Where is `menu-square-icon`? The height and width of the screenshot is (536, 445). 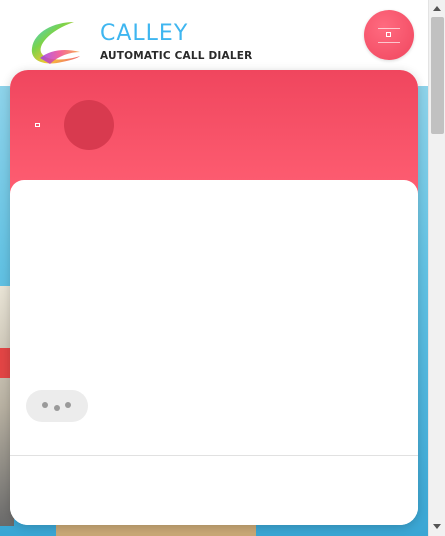 menu-square-icon is located at coordinates (388, 34).